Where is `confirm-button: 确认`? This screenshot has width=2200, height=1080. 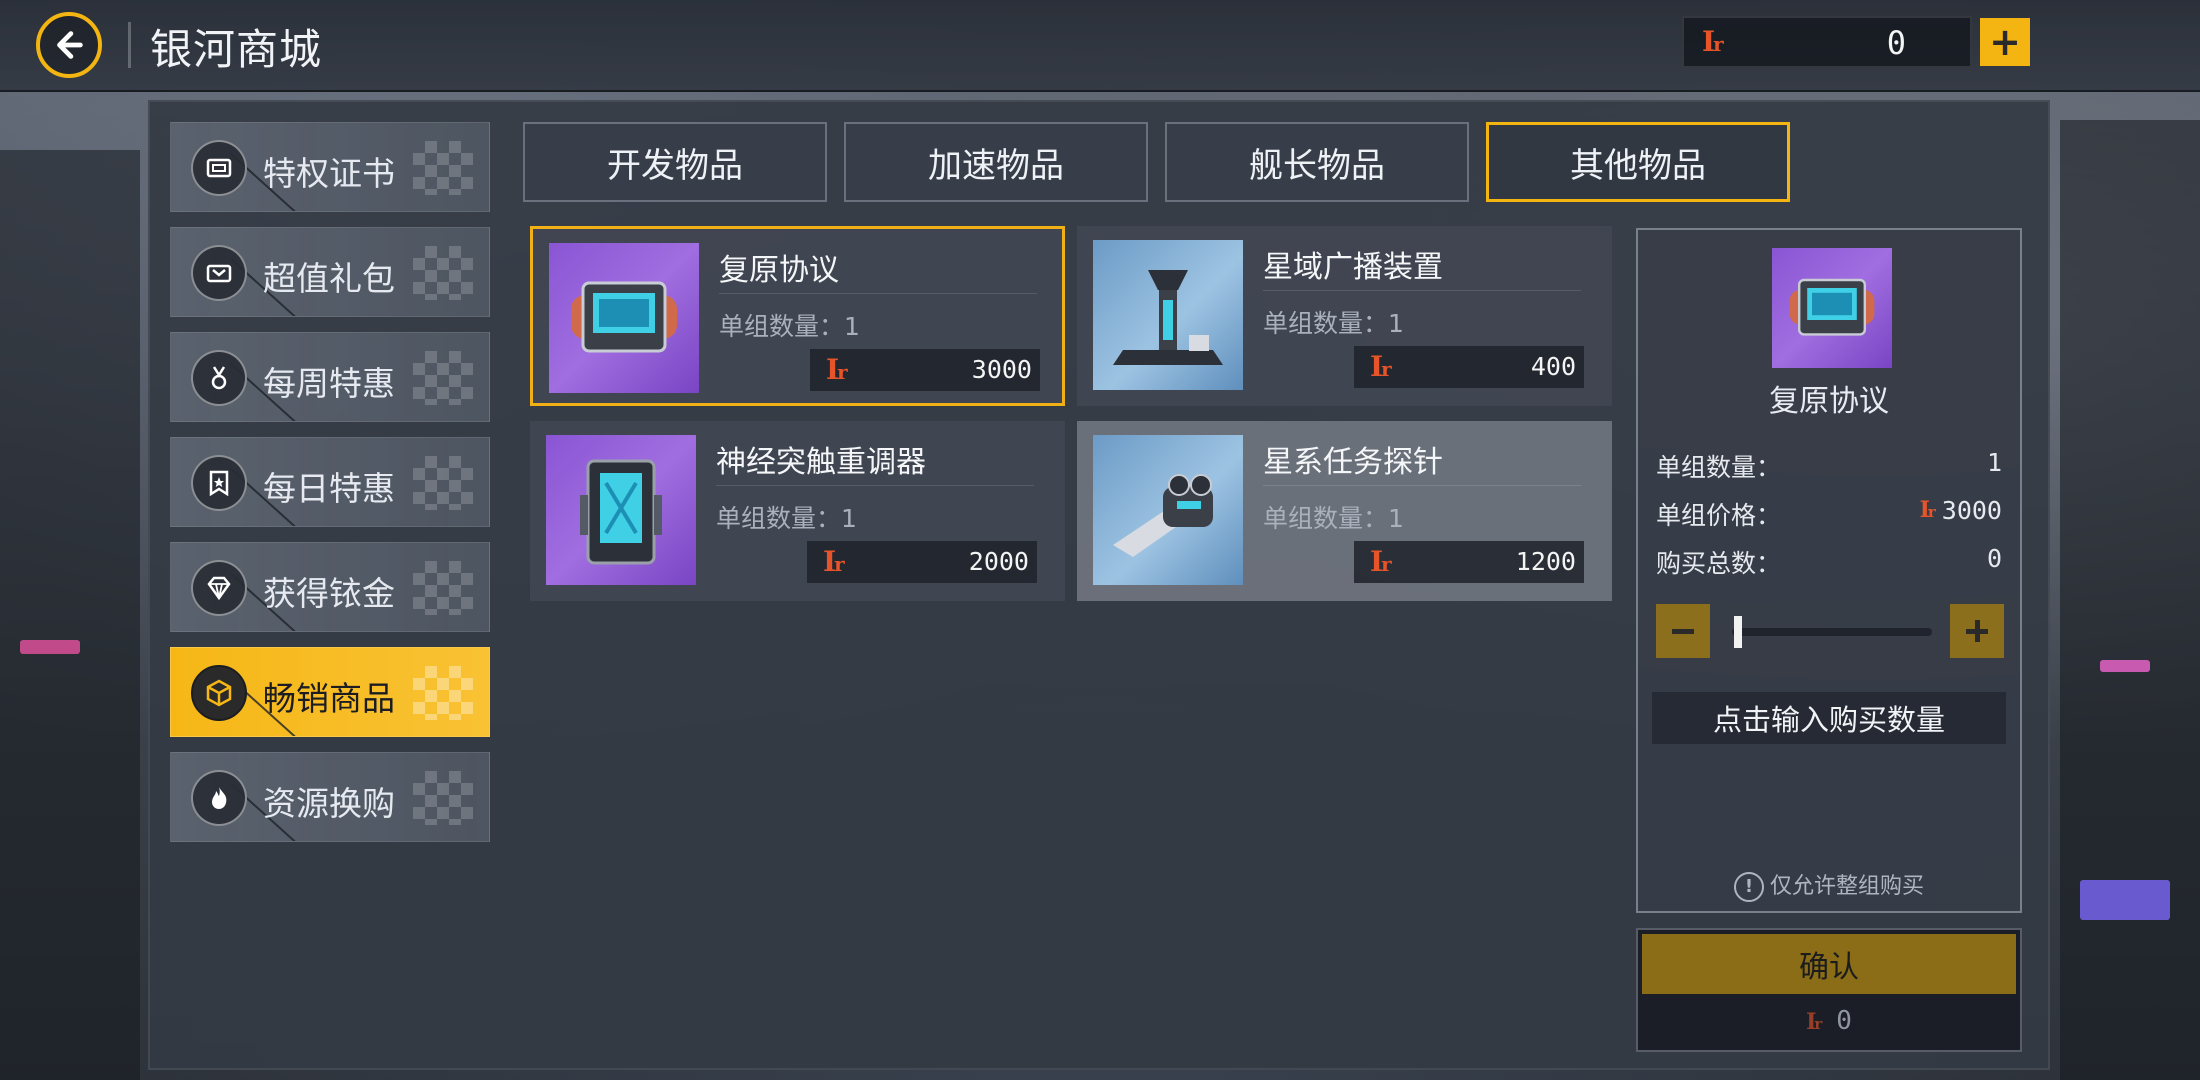
confirm-button: 确认 is located at coordinates (1829, 964).